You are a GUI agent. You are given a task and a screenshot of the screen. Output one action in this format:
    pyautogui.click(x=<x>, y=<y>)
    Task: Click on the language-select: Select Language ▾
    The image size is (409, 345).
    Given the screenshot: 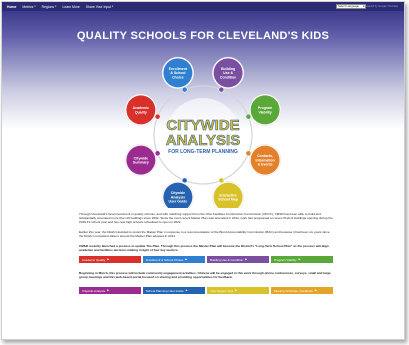 What is the action you would take?
    pyautogui.click(x=351, y=6)
    